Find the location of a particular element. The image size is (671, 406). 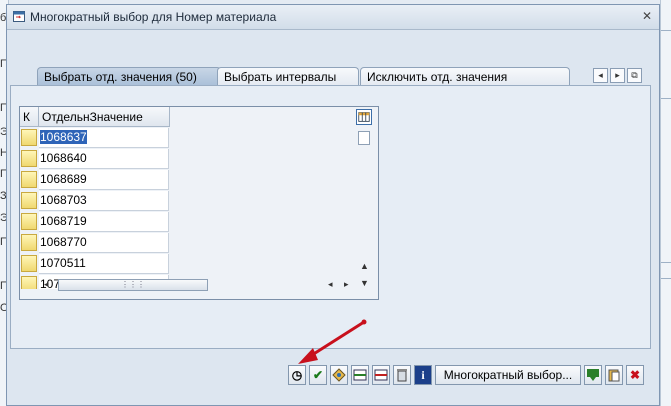

close-icon: ✕ is located at coordinates (647, 17).